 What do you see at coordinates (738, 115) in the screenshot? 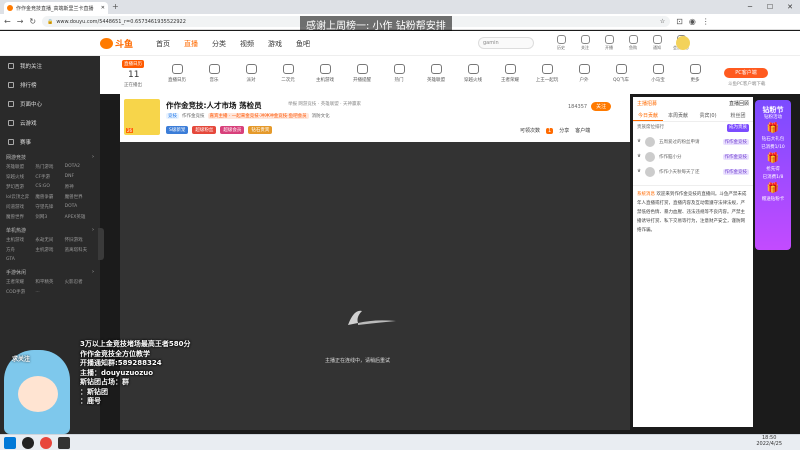
I see `tab-fans: 粉丝团` at bounding box center [738, 115].